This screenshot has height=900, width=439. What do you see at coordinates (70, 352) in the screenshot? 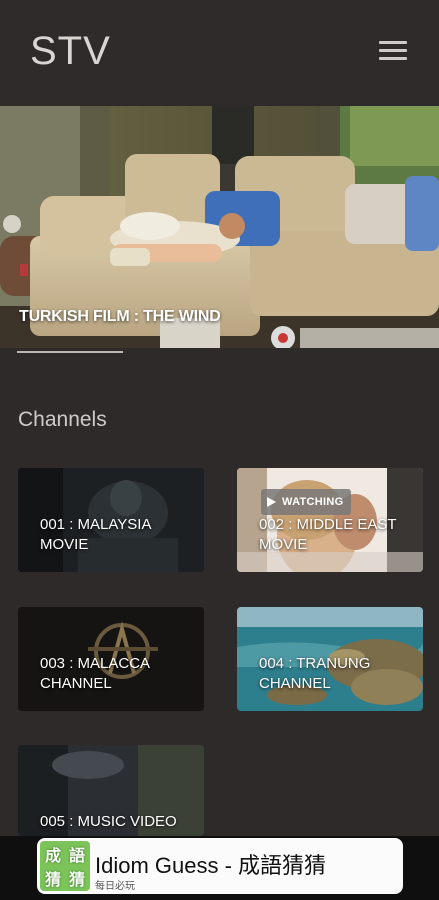
I see `hero-page-indicator` at bounding box center [70, 352].